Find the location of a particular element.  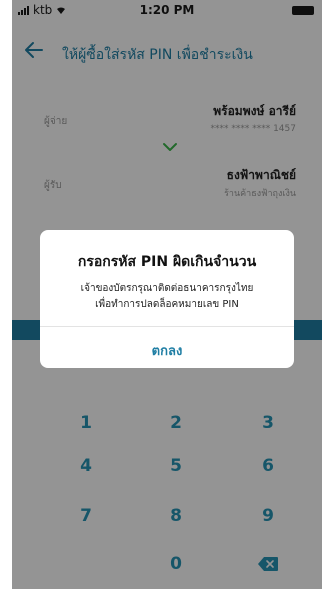

ok-button: ตกลง is located at coordinates (167, 350).